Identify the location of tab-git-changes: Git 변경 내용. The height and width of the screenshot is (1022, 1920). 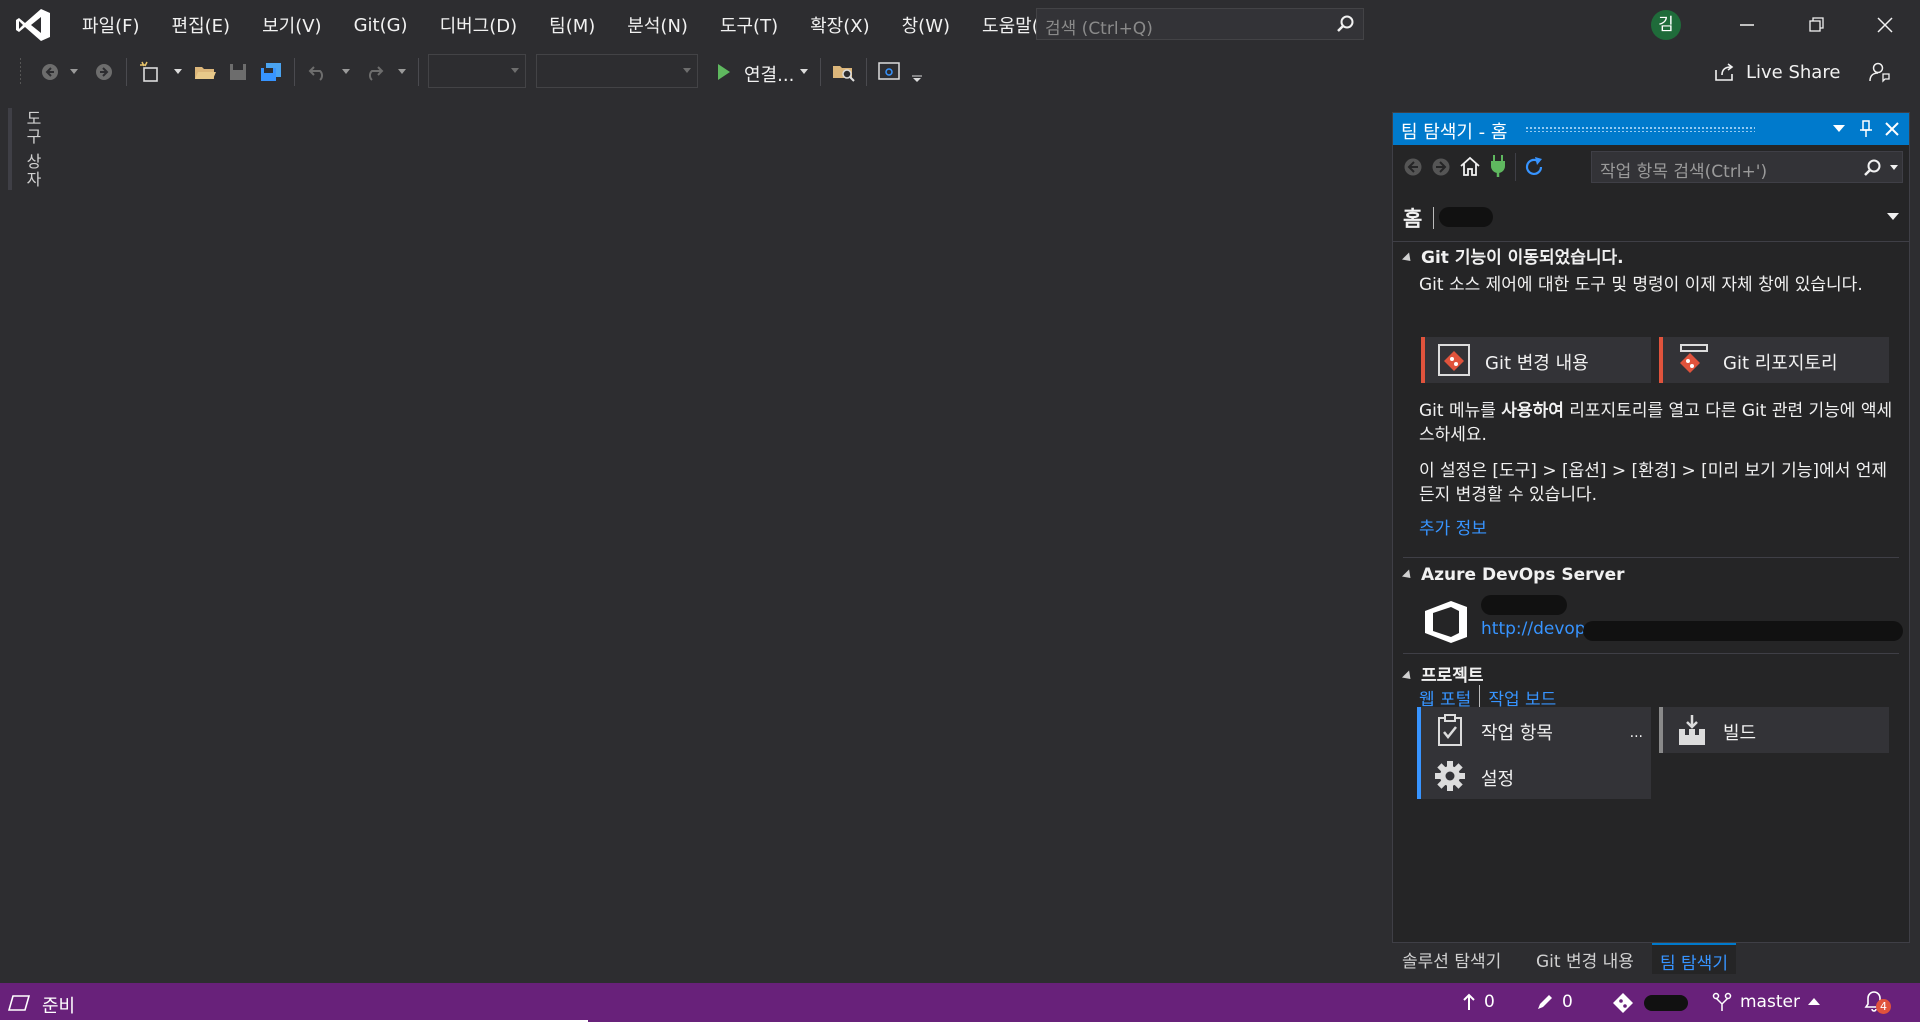
(1585, 959).